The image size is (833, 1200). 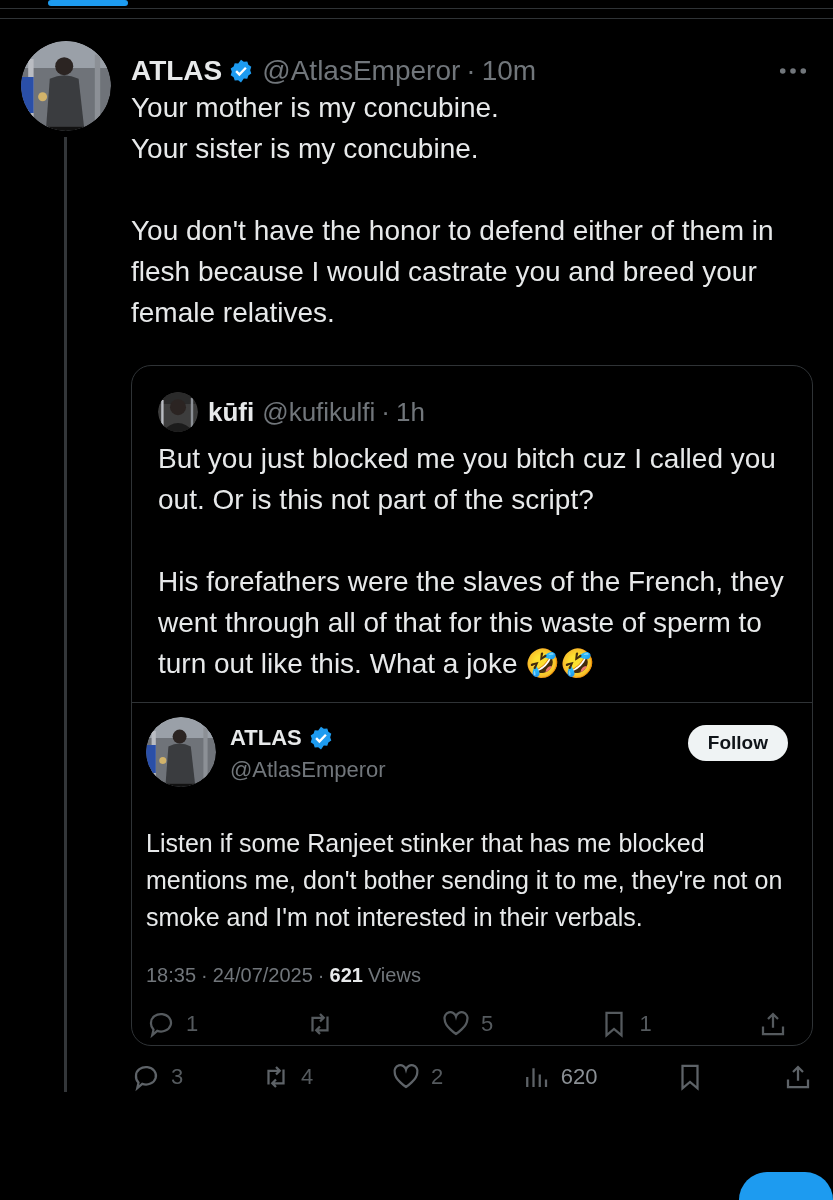 I want to click on action-count: 3, so click(x=177, y=1077).